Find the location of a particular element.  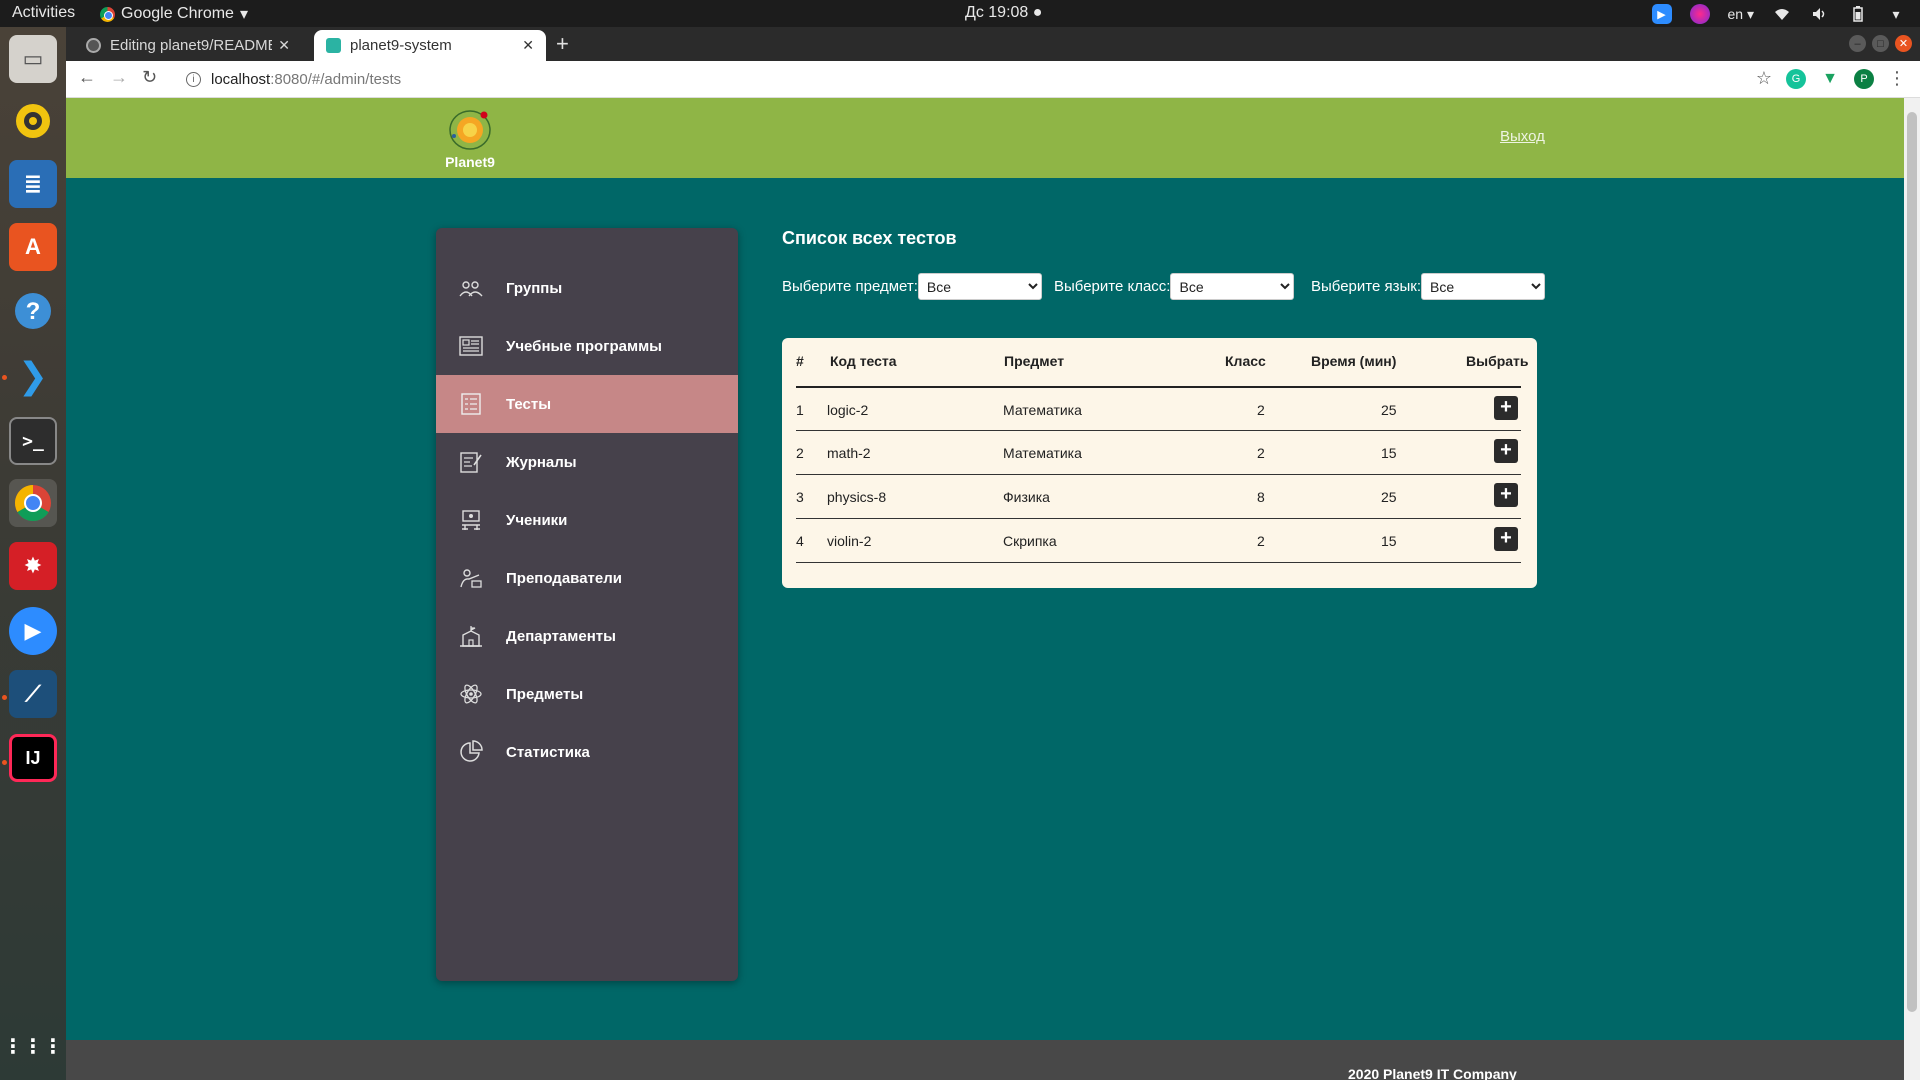

test-time: 25 is located at coordinates (1389, 410).